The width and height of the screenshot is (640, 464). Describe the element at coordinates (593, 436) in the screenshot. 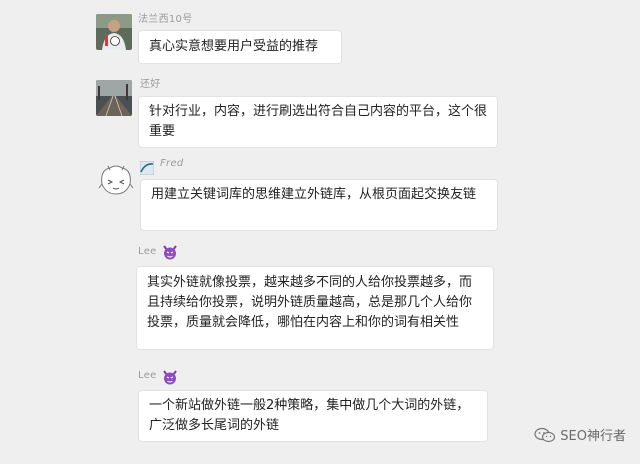

I see `watermark-text: SEO神行者` at that location.